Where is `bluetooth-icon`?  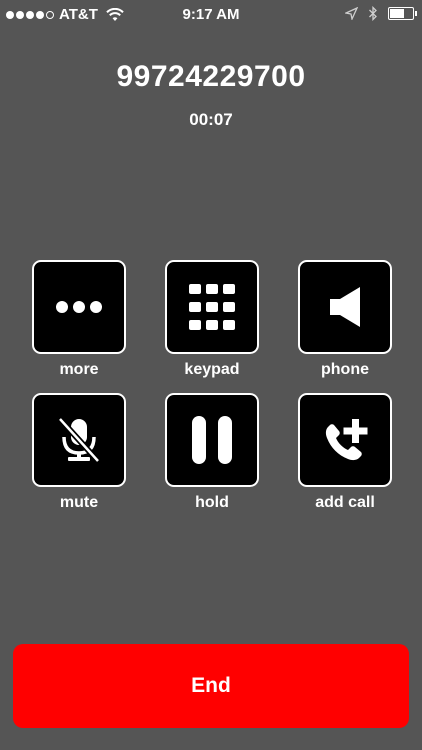
bluetooth-icon is located at coordinates (373, 13).